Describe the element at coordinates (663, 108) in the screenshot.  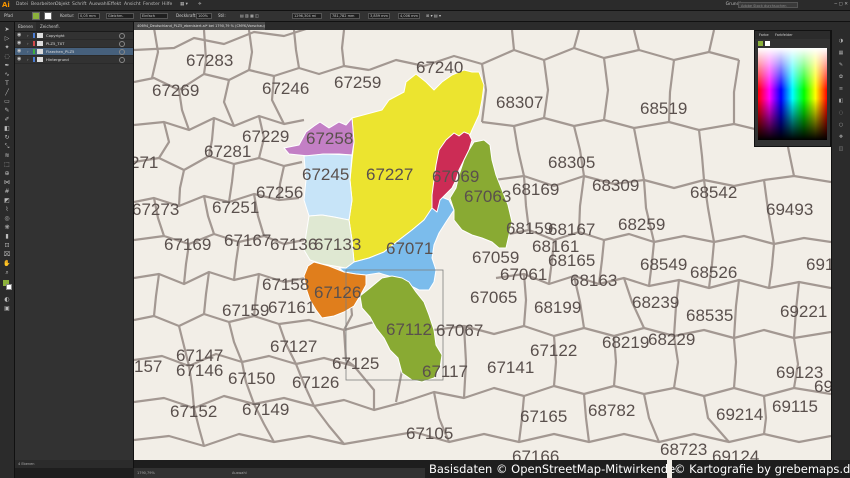
I see `postal-code-label: 68519` at that location.